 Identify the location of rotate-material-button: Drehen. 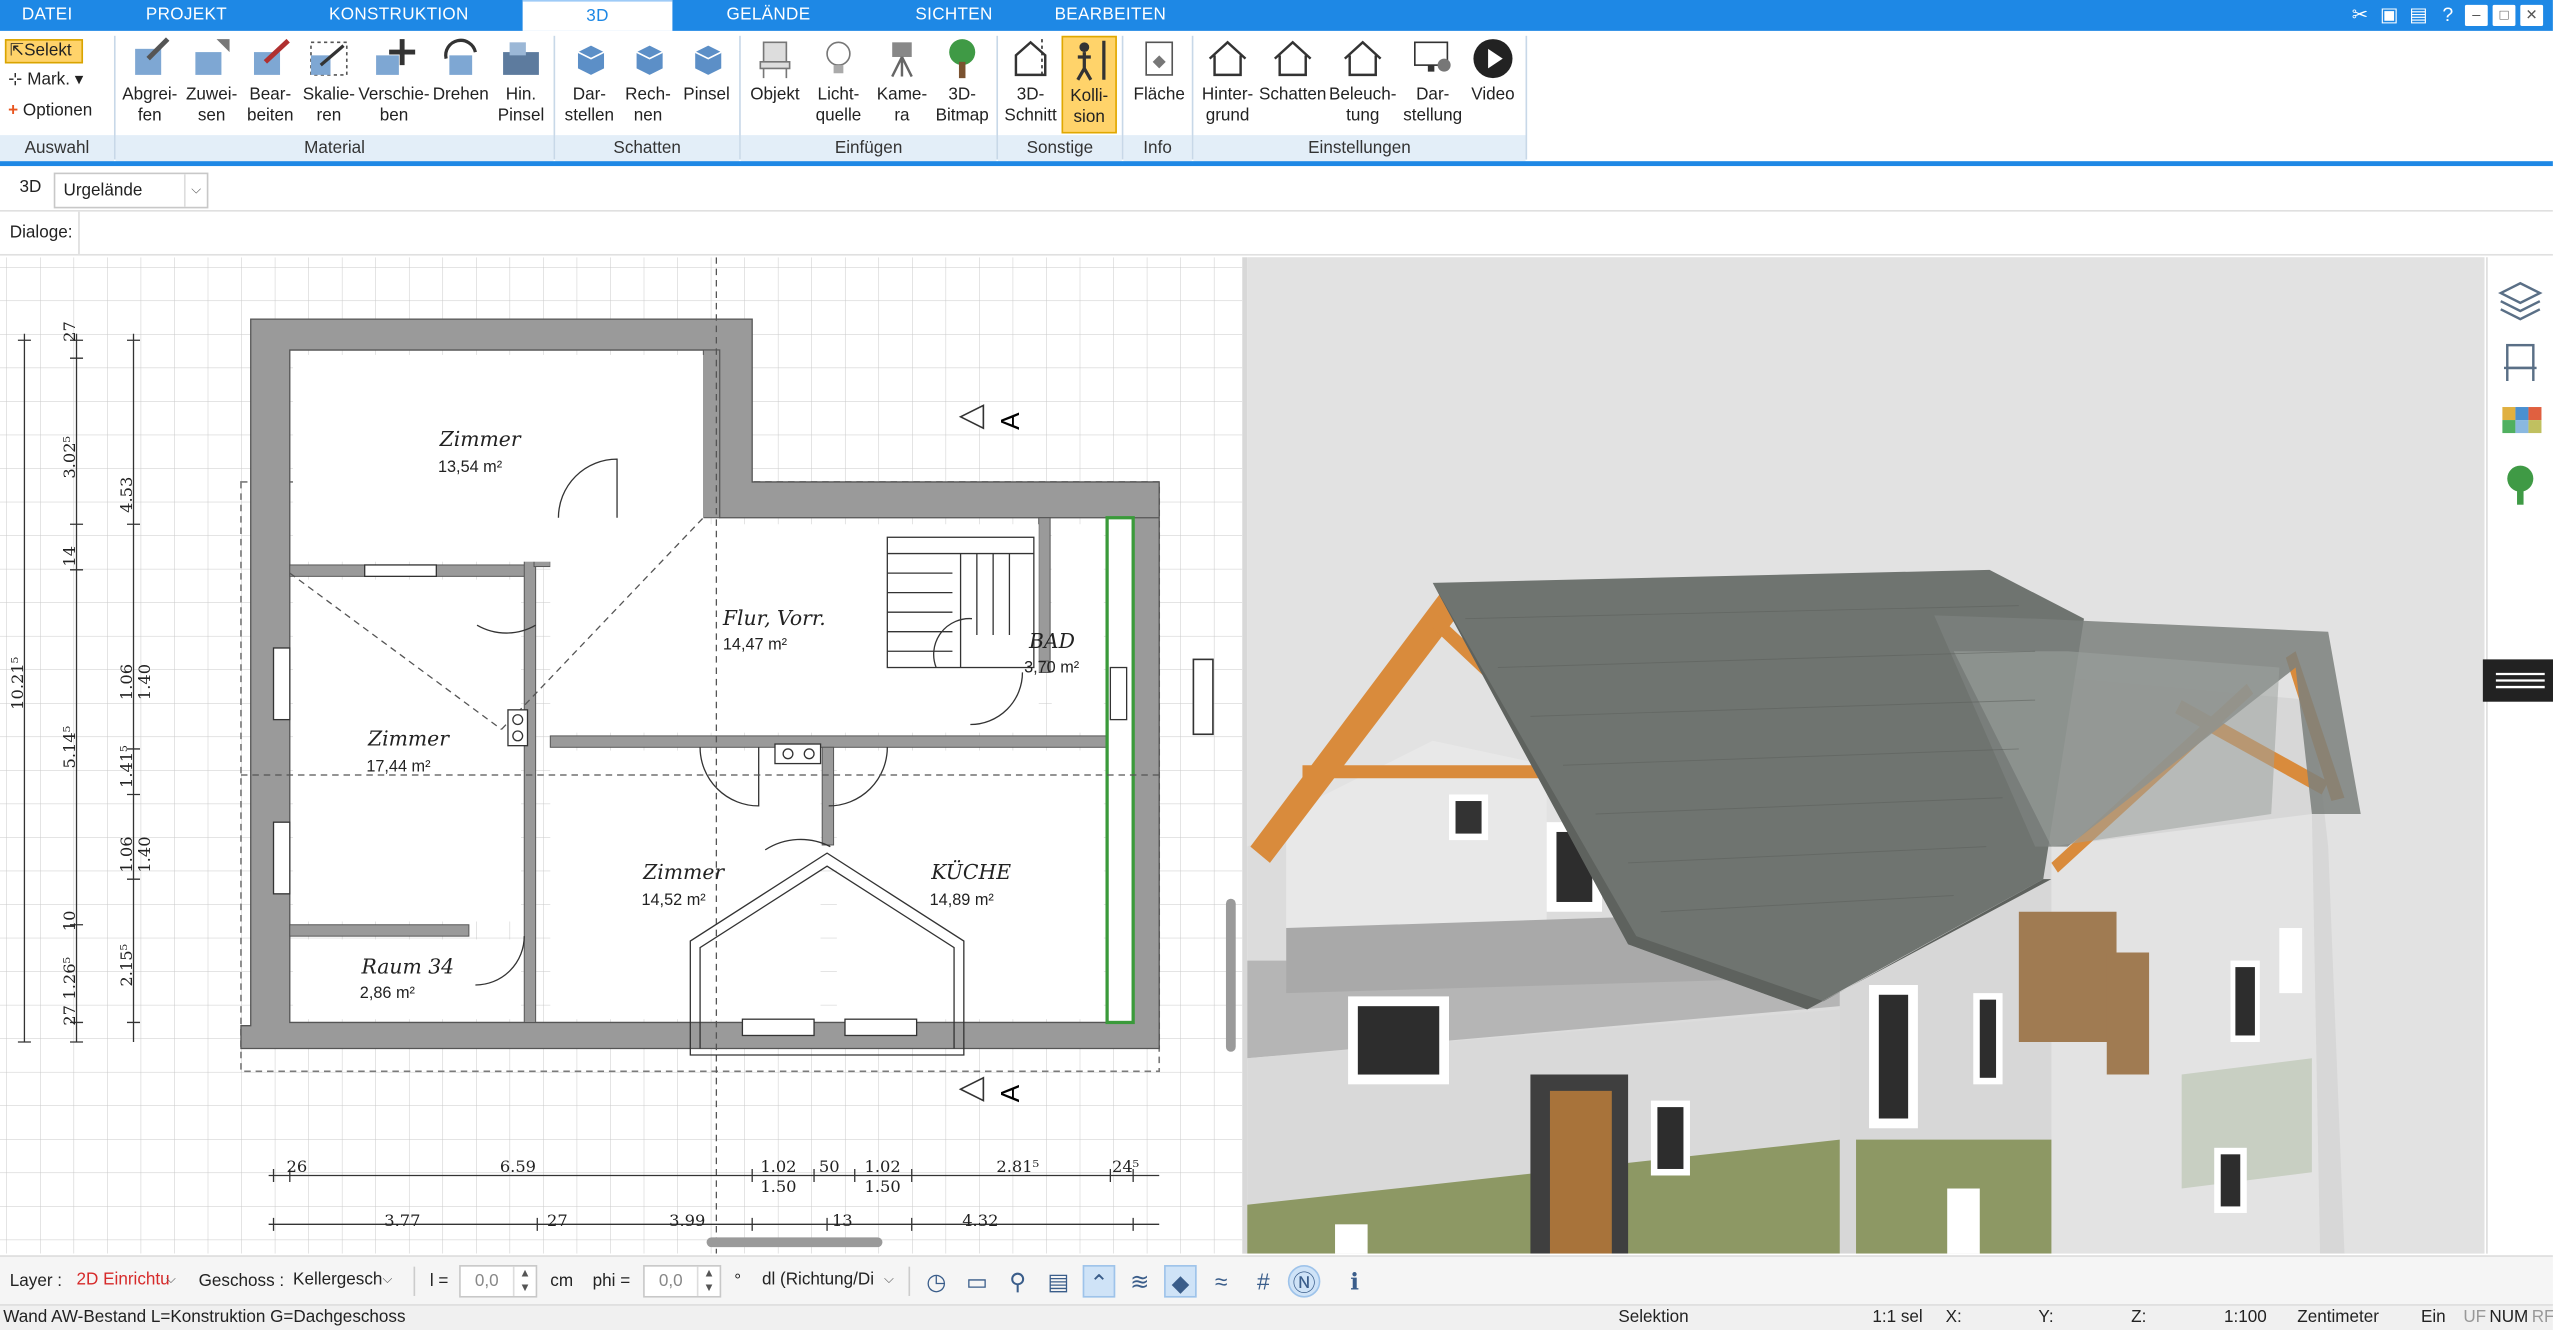
(461, 71).